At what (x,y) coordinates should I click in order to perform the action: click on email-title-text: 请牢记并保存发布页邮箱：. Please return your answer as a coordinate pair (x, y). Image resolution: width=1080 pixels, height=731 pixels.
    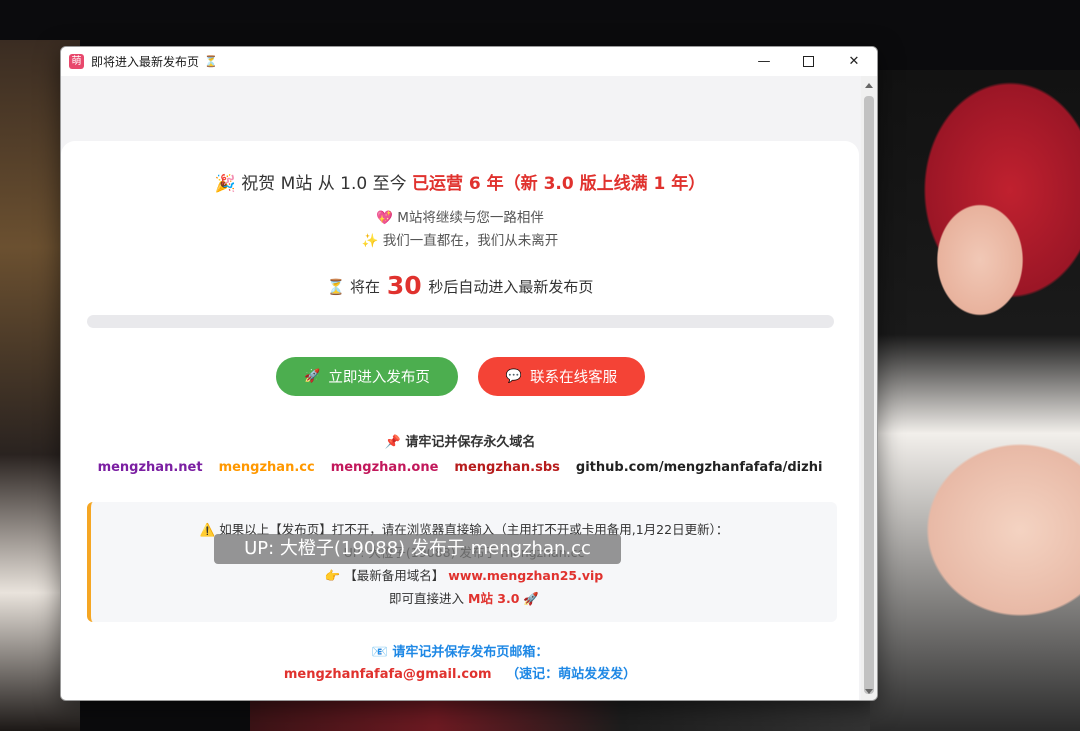
    Looking at the image, I should click on (470, 652).